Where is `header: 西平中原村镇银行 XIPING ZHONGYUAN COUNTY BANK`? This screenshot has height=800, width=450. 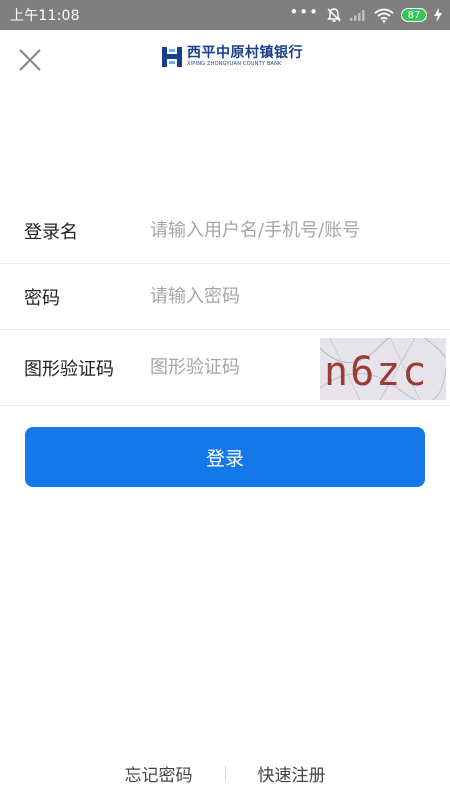 header: 西平中原村镇银行 XIPING ZHONGYUAN COUNTY BANK is located at coordinates (225, 60).